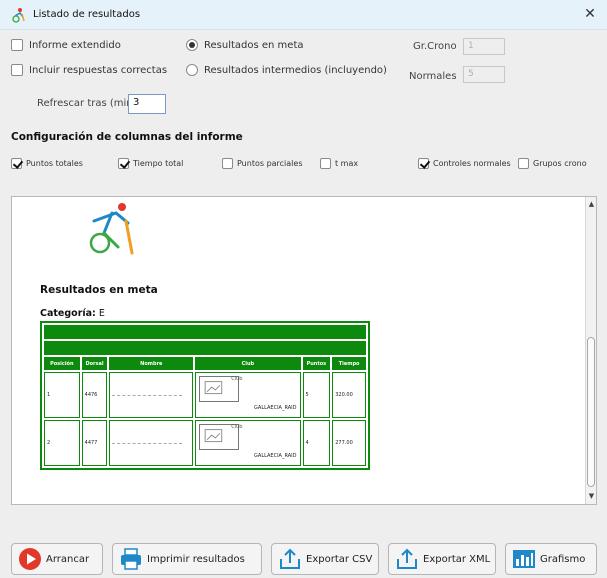  I want to click on cell-tiempo: 320.00, so click(349, 395).